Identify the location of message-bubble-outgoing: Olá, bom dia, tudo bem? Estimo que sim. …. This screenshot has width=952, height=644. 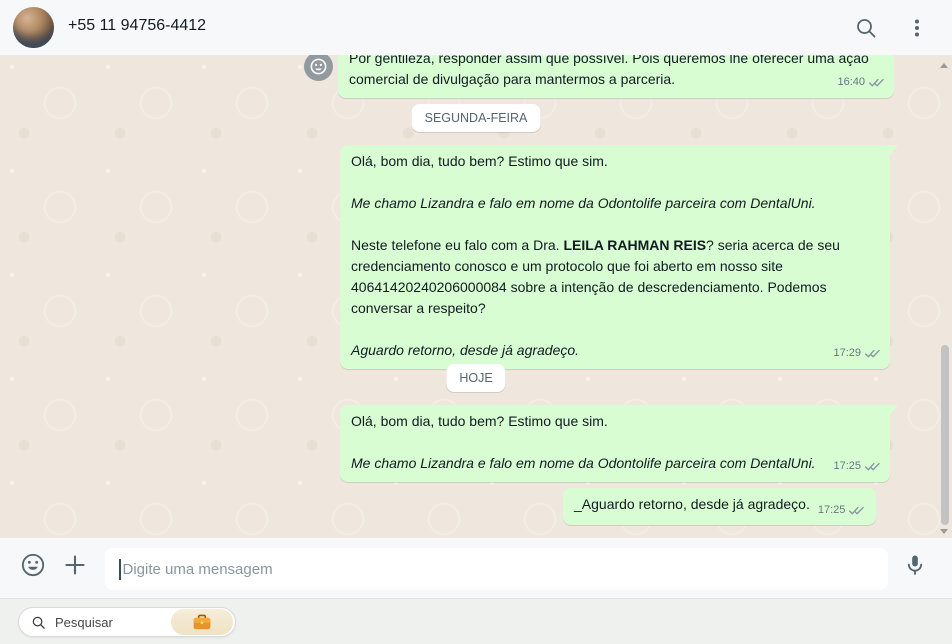
(619, 443).